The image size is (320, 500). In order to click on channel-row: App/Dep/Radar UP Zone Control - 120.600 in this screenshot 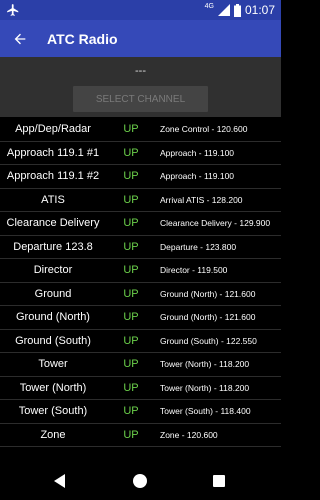, I will do `click(140, 130)`.